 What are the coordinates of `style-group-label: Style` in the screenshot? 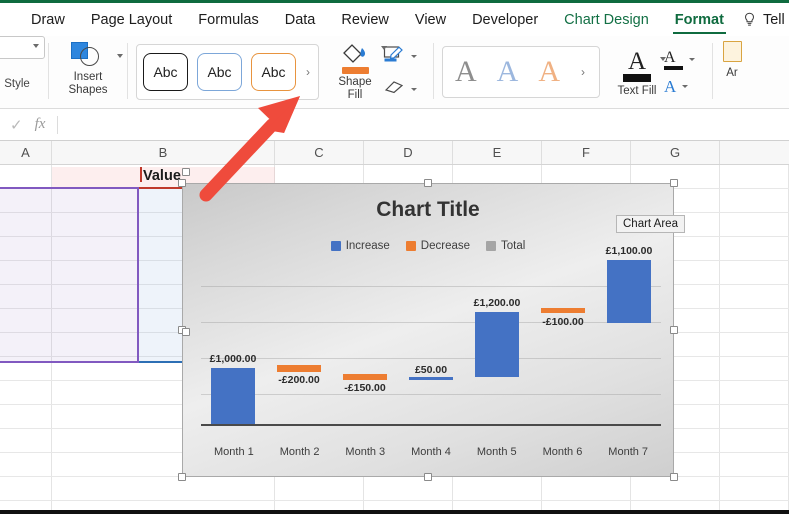 It's located at (17, 84).